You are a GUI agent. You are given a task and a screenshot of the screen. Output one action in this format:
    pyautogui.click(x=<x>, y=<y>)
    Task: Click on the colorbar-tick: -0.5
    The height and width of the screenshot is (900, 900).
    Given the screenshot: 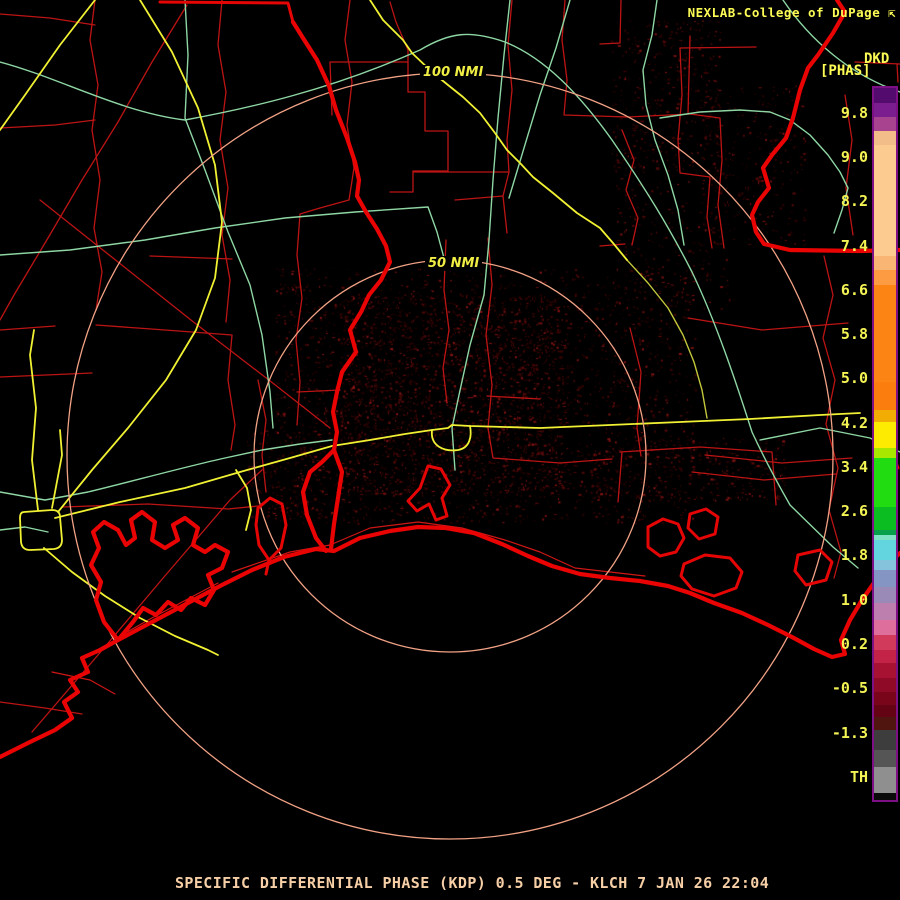 What is the action you would take?
    pyautogui.click(x=849, y=688)
    